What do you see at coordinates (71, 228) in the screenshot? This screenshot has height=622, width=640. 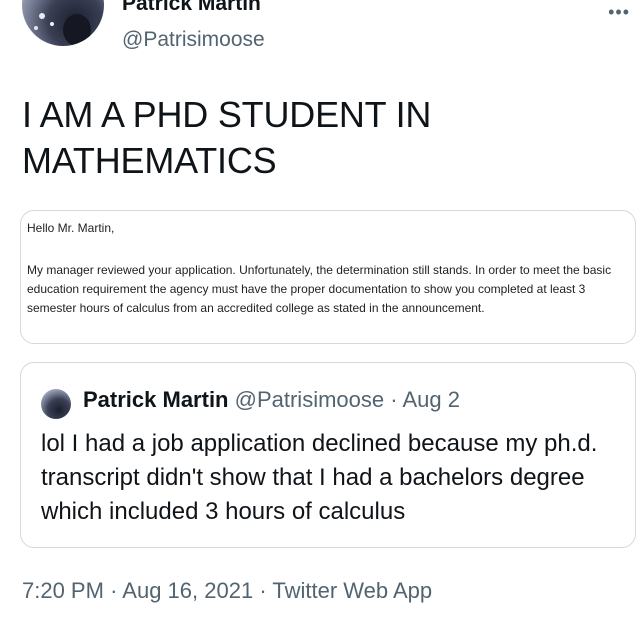 I see `email-greeting: Hello Mr. Martin,` at bounding box center [71, 228].